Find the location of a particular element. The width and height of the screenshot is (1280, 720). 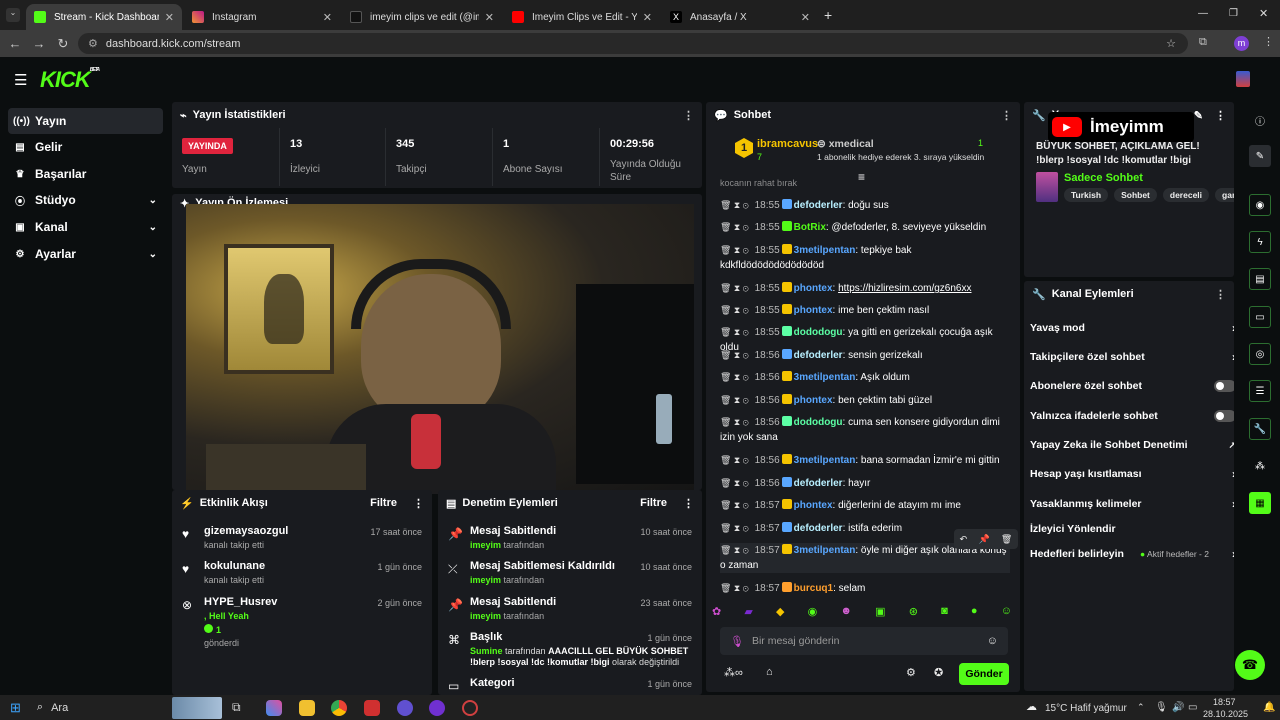

file-explorer-icon is located at coordinates (307, 708).